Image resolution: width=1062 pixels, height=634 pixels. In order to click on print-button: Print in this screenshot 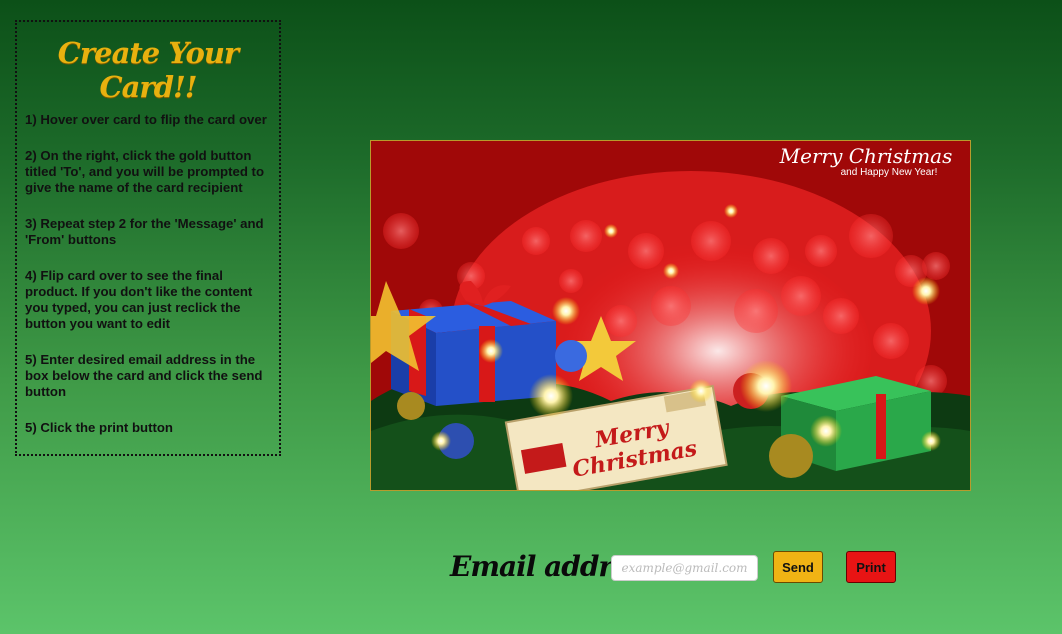, I will do `click(871, 567)`.